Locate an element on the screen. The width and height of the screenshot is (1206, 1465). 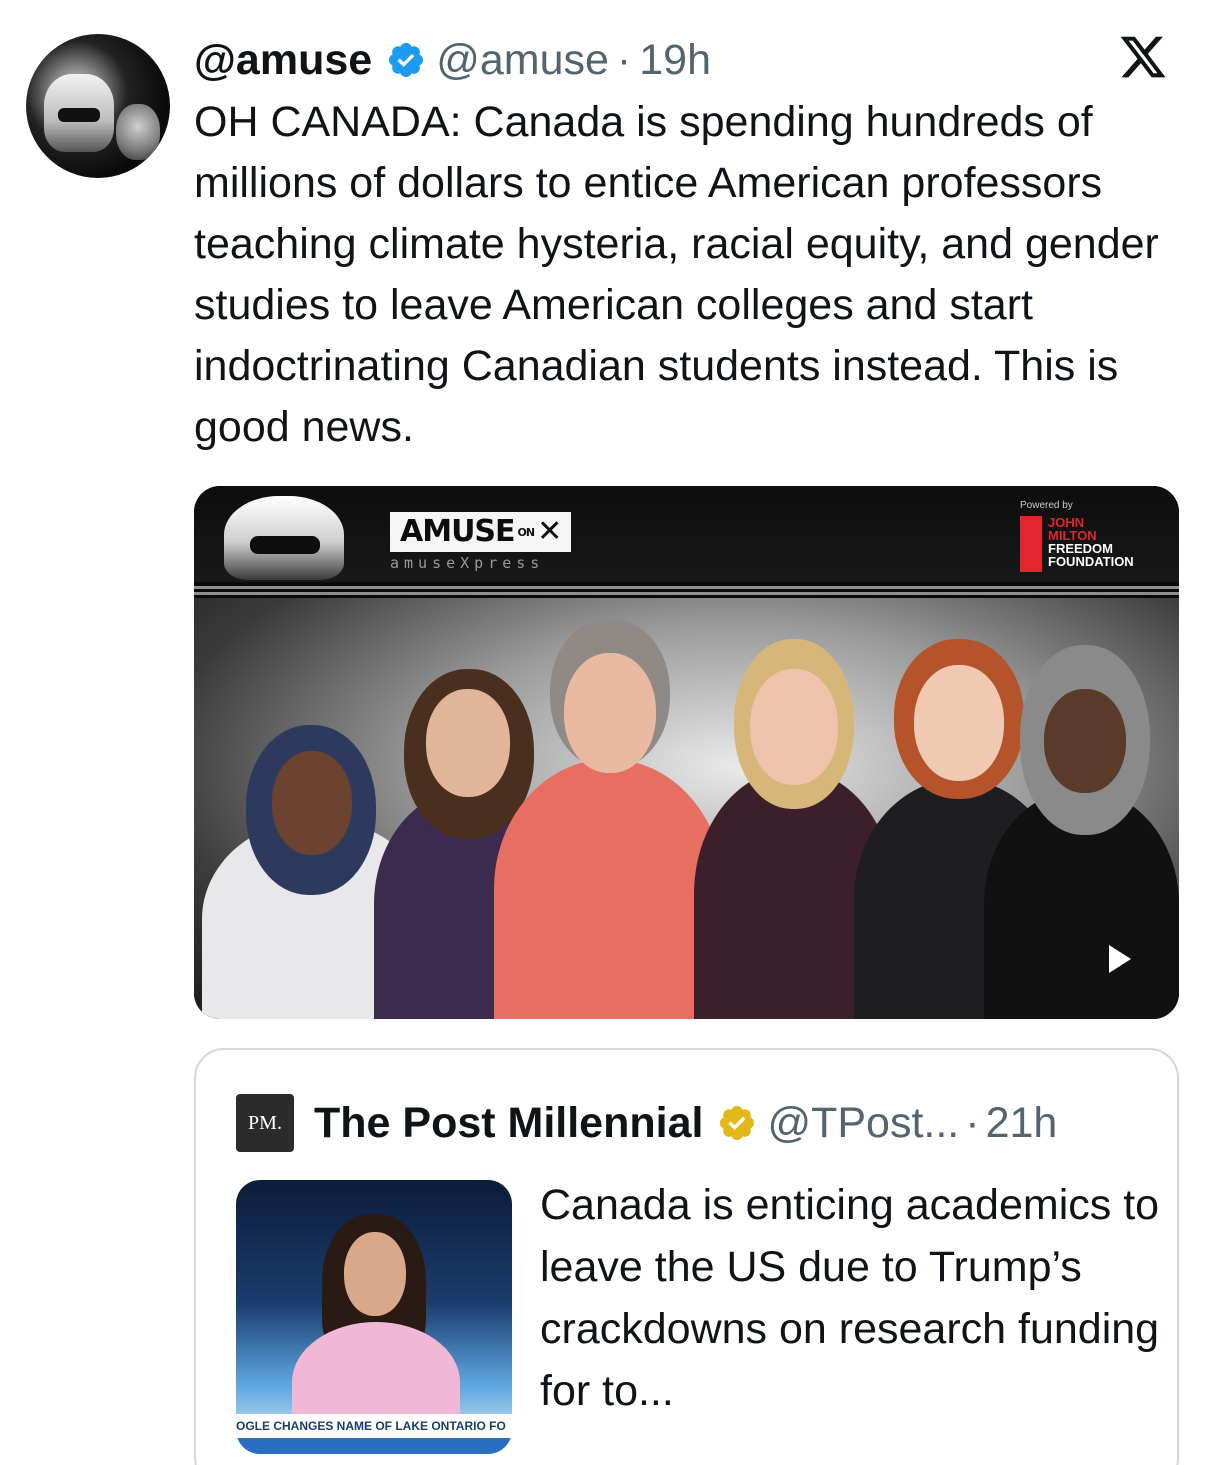
quoted-tweet-header: PM. The Post Millennial @TPost... · 21h is located at coordinates (647, 1123).